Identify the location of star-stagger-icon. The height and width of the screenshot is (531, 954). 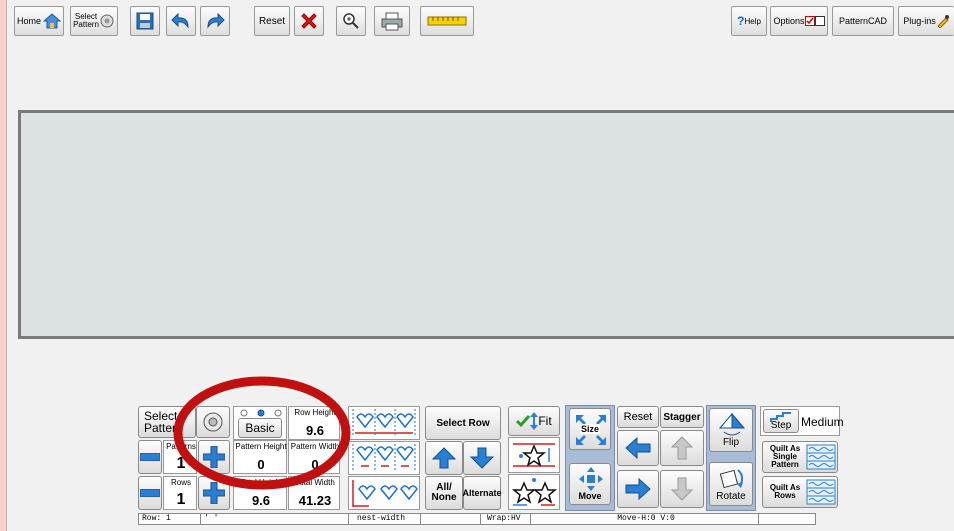
(534, 455).